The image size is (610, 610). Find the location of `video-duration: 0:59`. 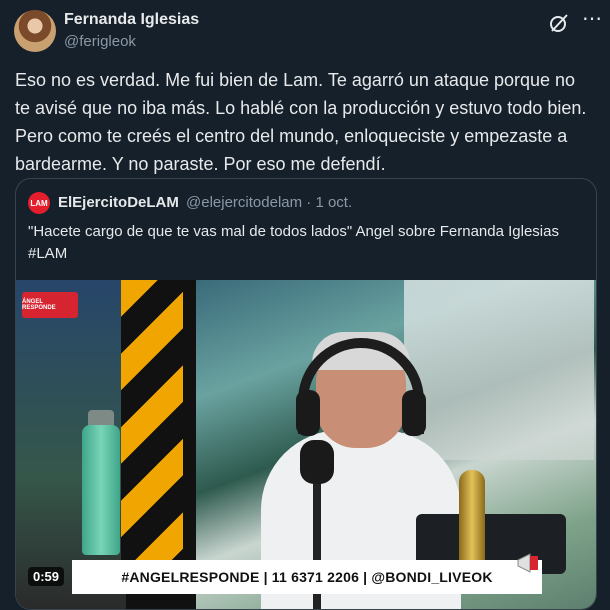

video-duration: 0:59 is located at coordinates (46, 576).